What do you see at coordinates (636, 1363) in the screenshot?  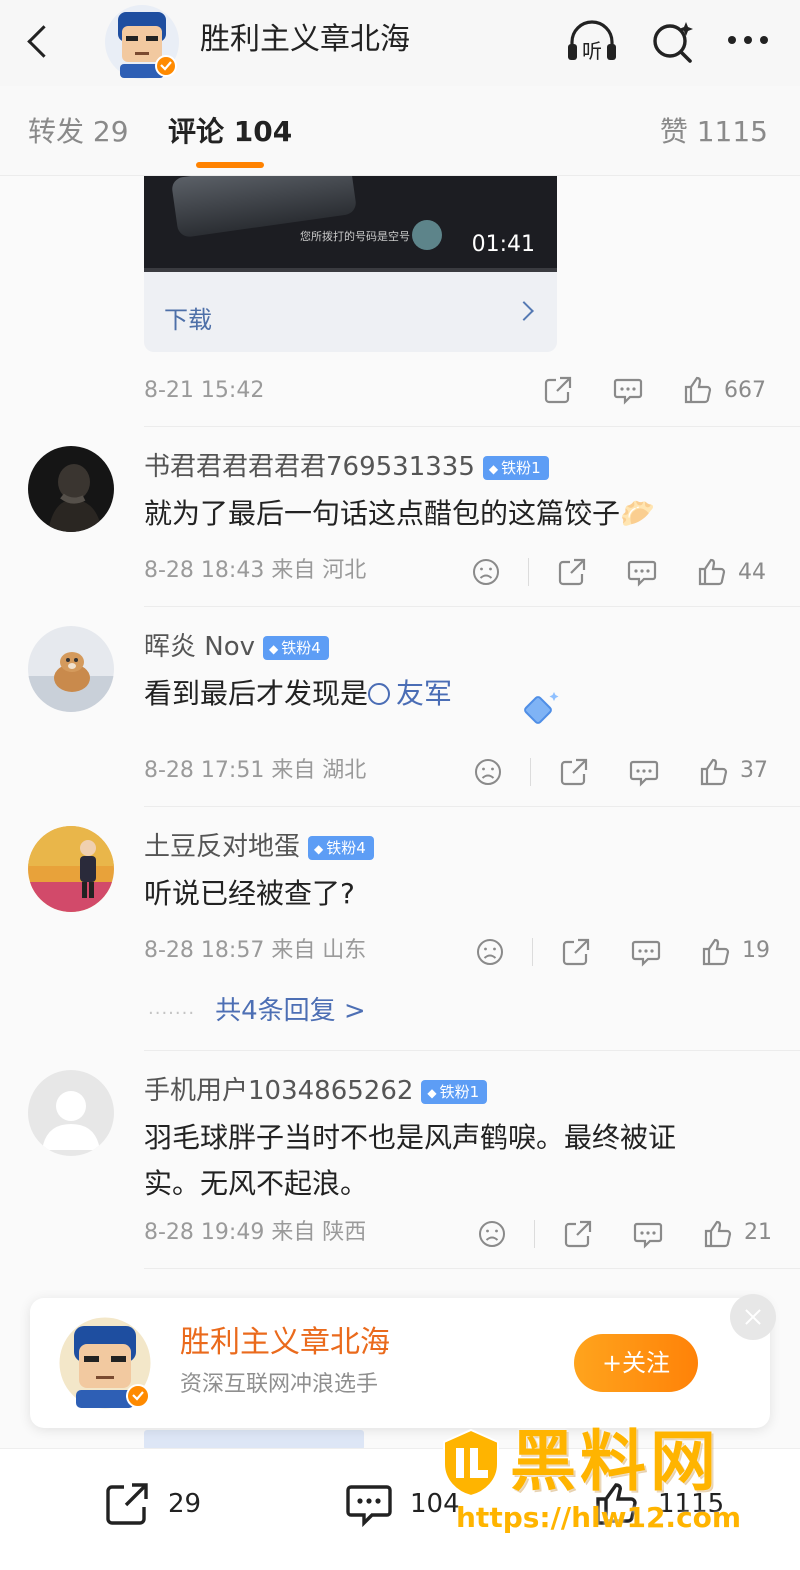 I see `follow-button: +关注` at bounding box center [636, 1363].